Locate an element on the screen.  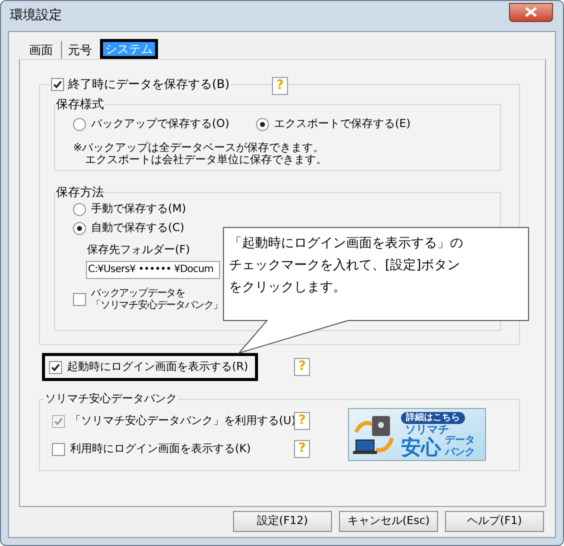
dialog-button: 設定(F12) is located at coordinates (282, 521).